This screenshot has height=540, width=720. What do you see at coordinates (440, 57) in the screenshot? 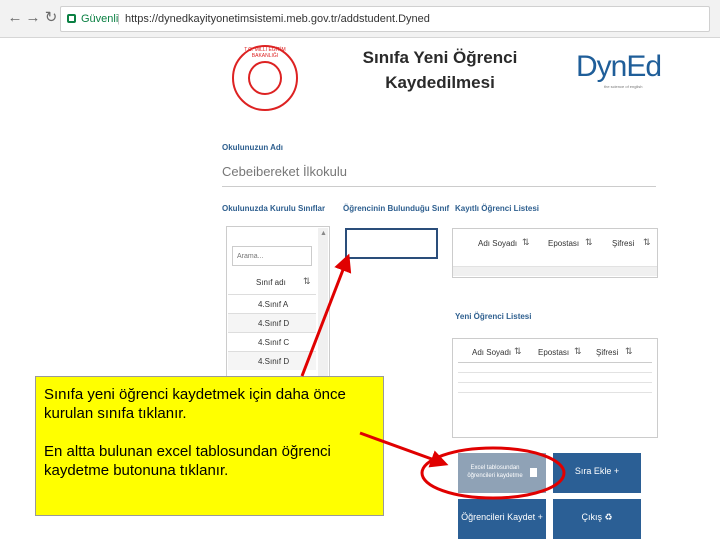
I see `page-title-line1: Sınıfa Yeni Öğrenci` at bounding box center [440, 57].